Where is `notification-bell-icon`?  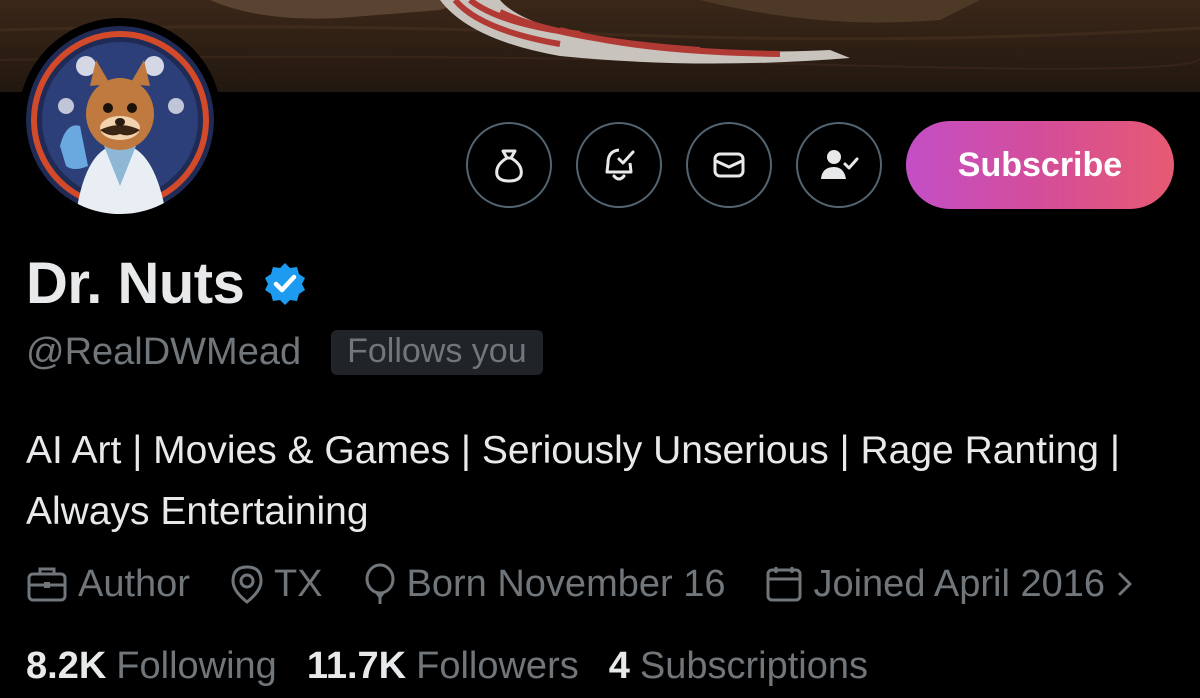
notification-bell-icon is located at coordinates (620, 164).